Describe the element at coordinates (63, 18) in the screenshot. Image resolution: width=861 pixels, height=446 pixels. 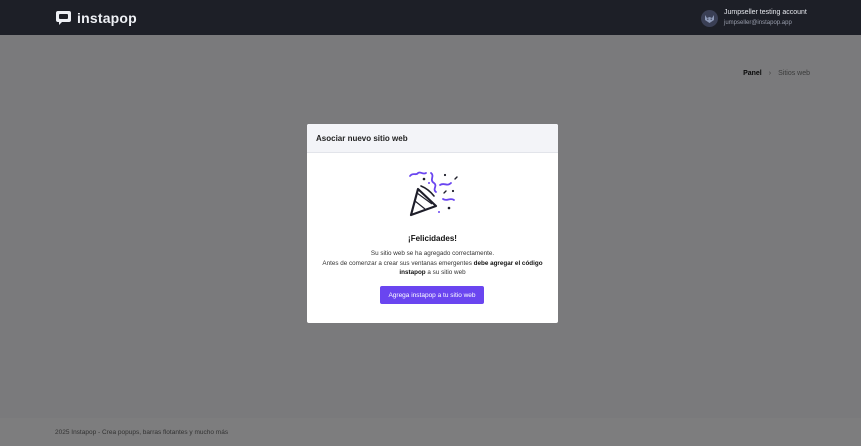
I see `instapop-logo-icon` at that location.